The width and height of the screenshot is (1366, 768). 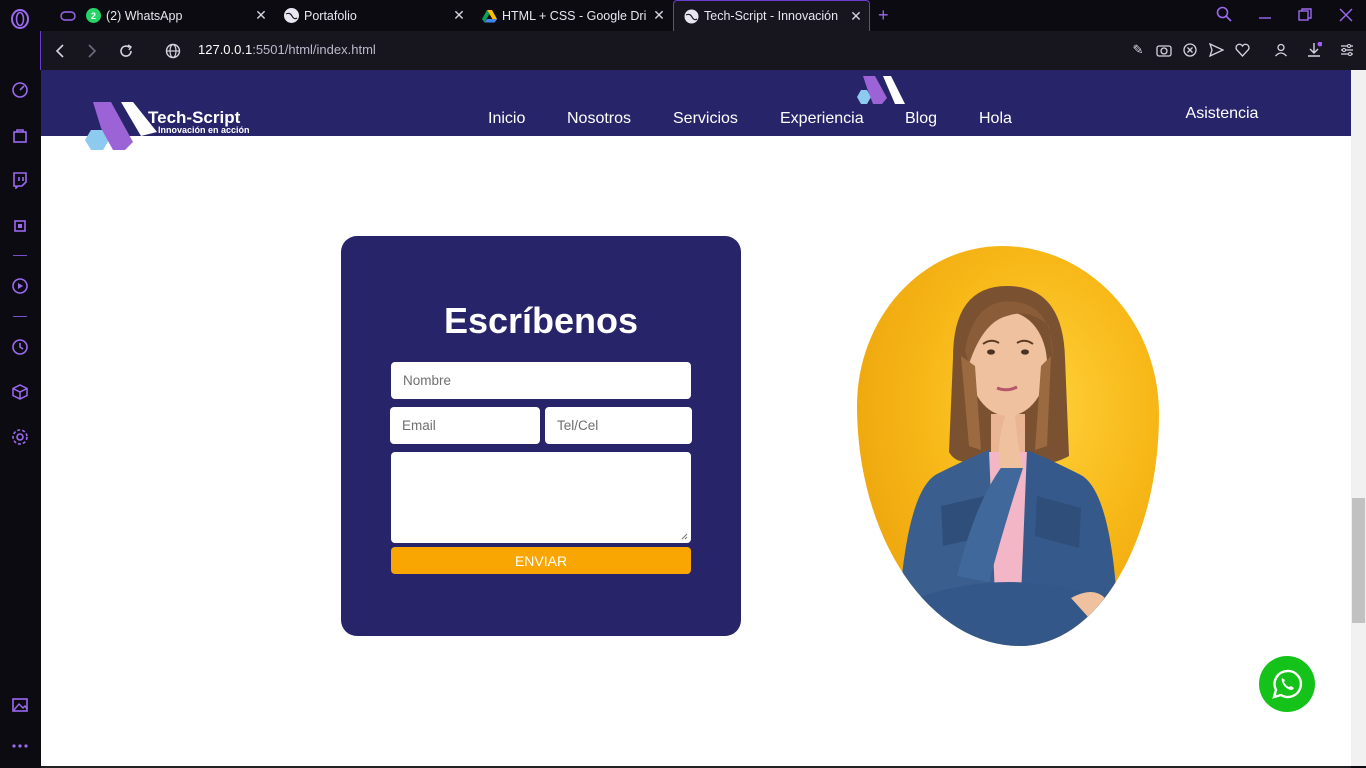 What do you see at coordinates (1224, 15) in the screenshot?
I see `search-tabs-icon` at bounding box center [1224, 15].